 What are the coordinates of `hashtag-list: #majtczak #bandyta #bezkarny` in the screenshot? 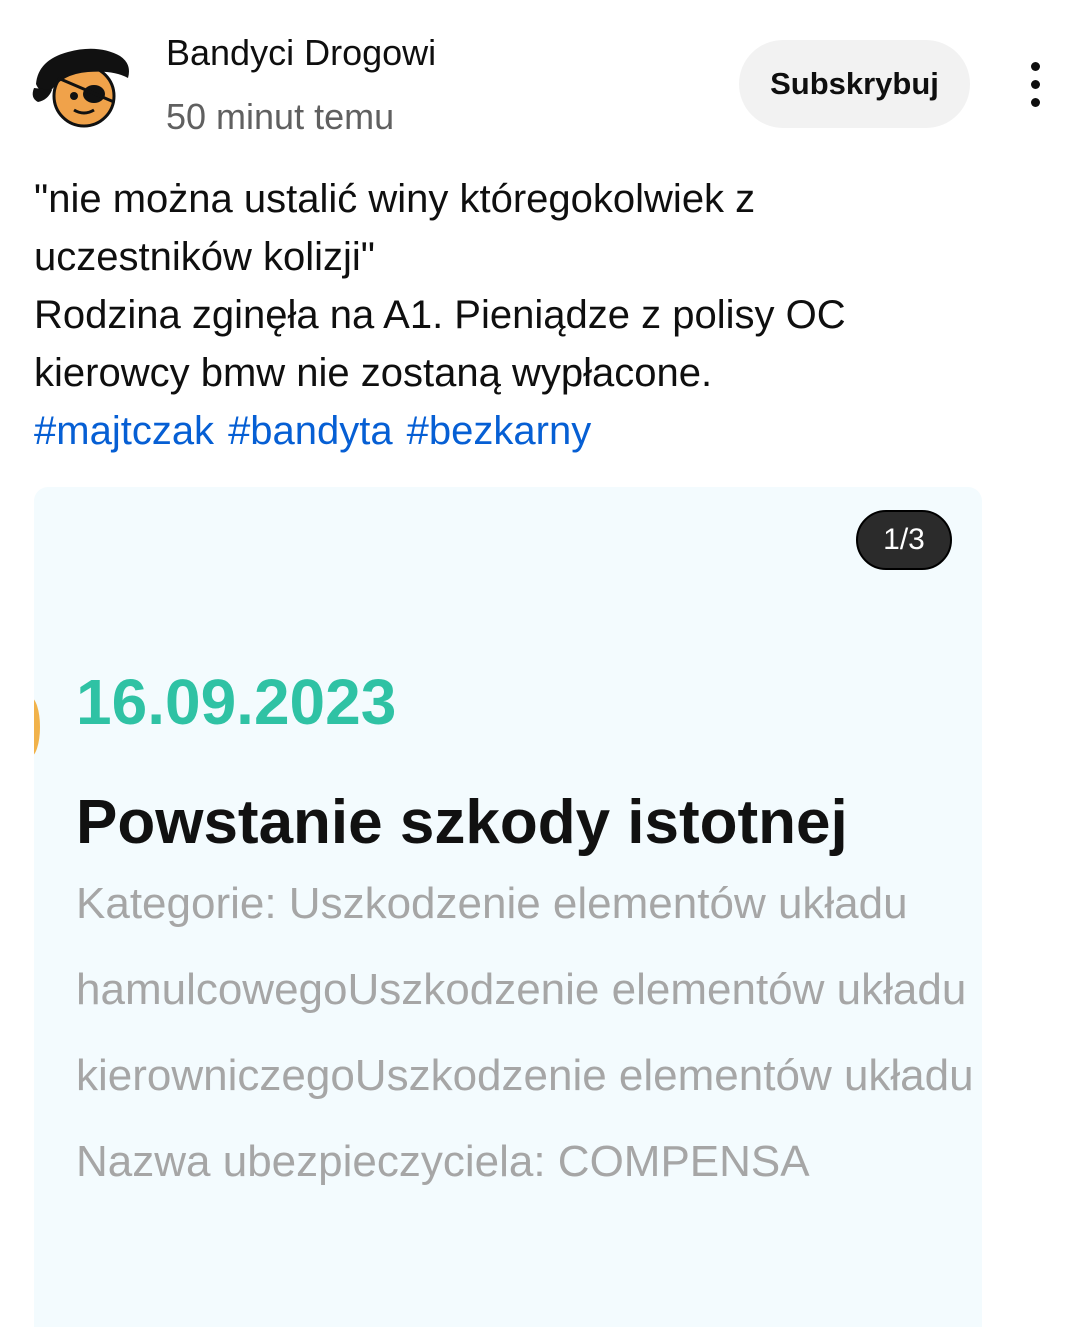 It's located at (544, 431).